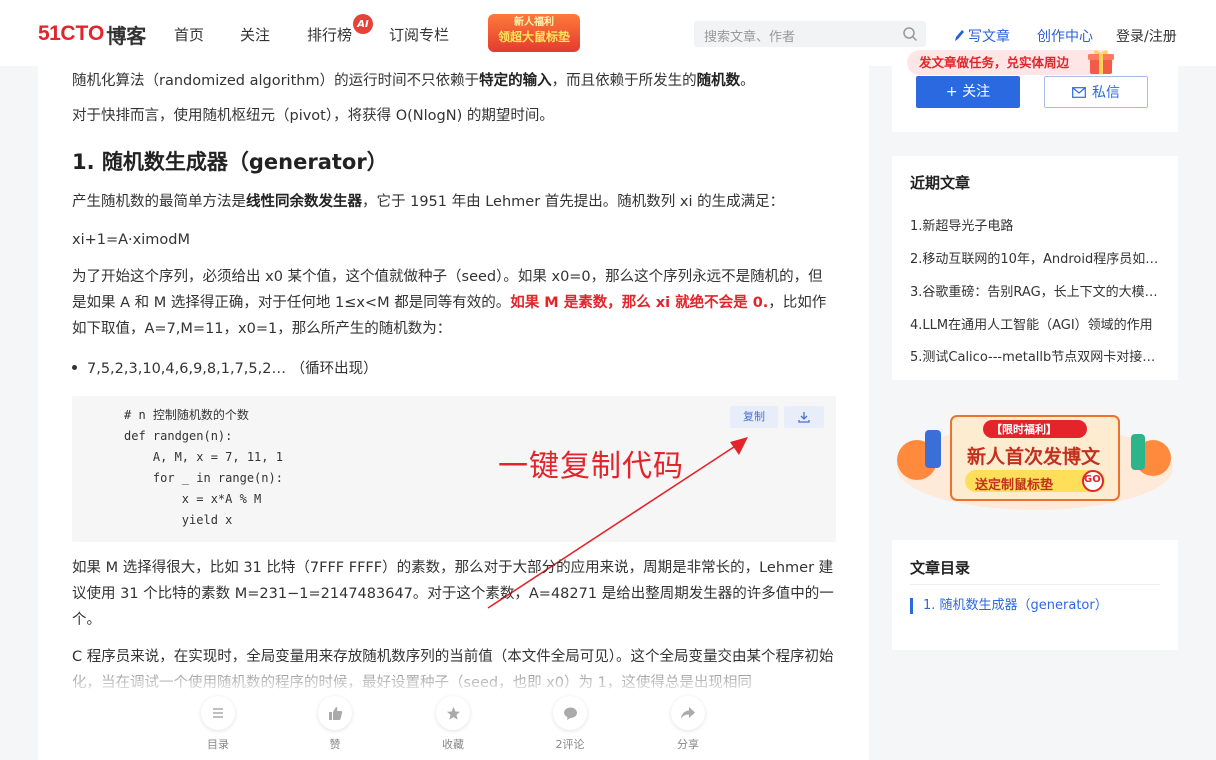 The width and height of the screenshot is (1216, 760). Describe the element at coordinates (255, 34) in the screenshot. I see `nav-follow: 关注` at that location.